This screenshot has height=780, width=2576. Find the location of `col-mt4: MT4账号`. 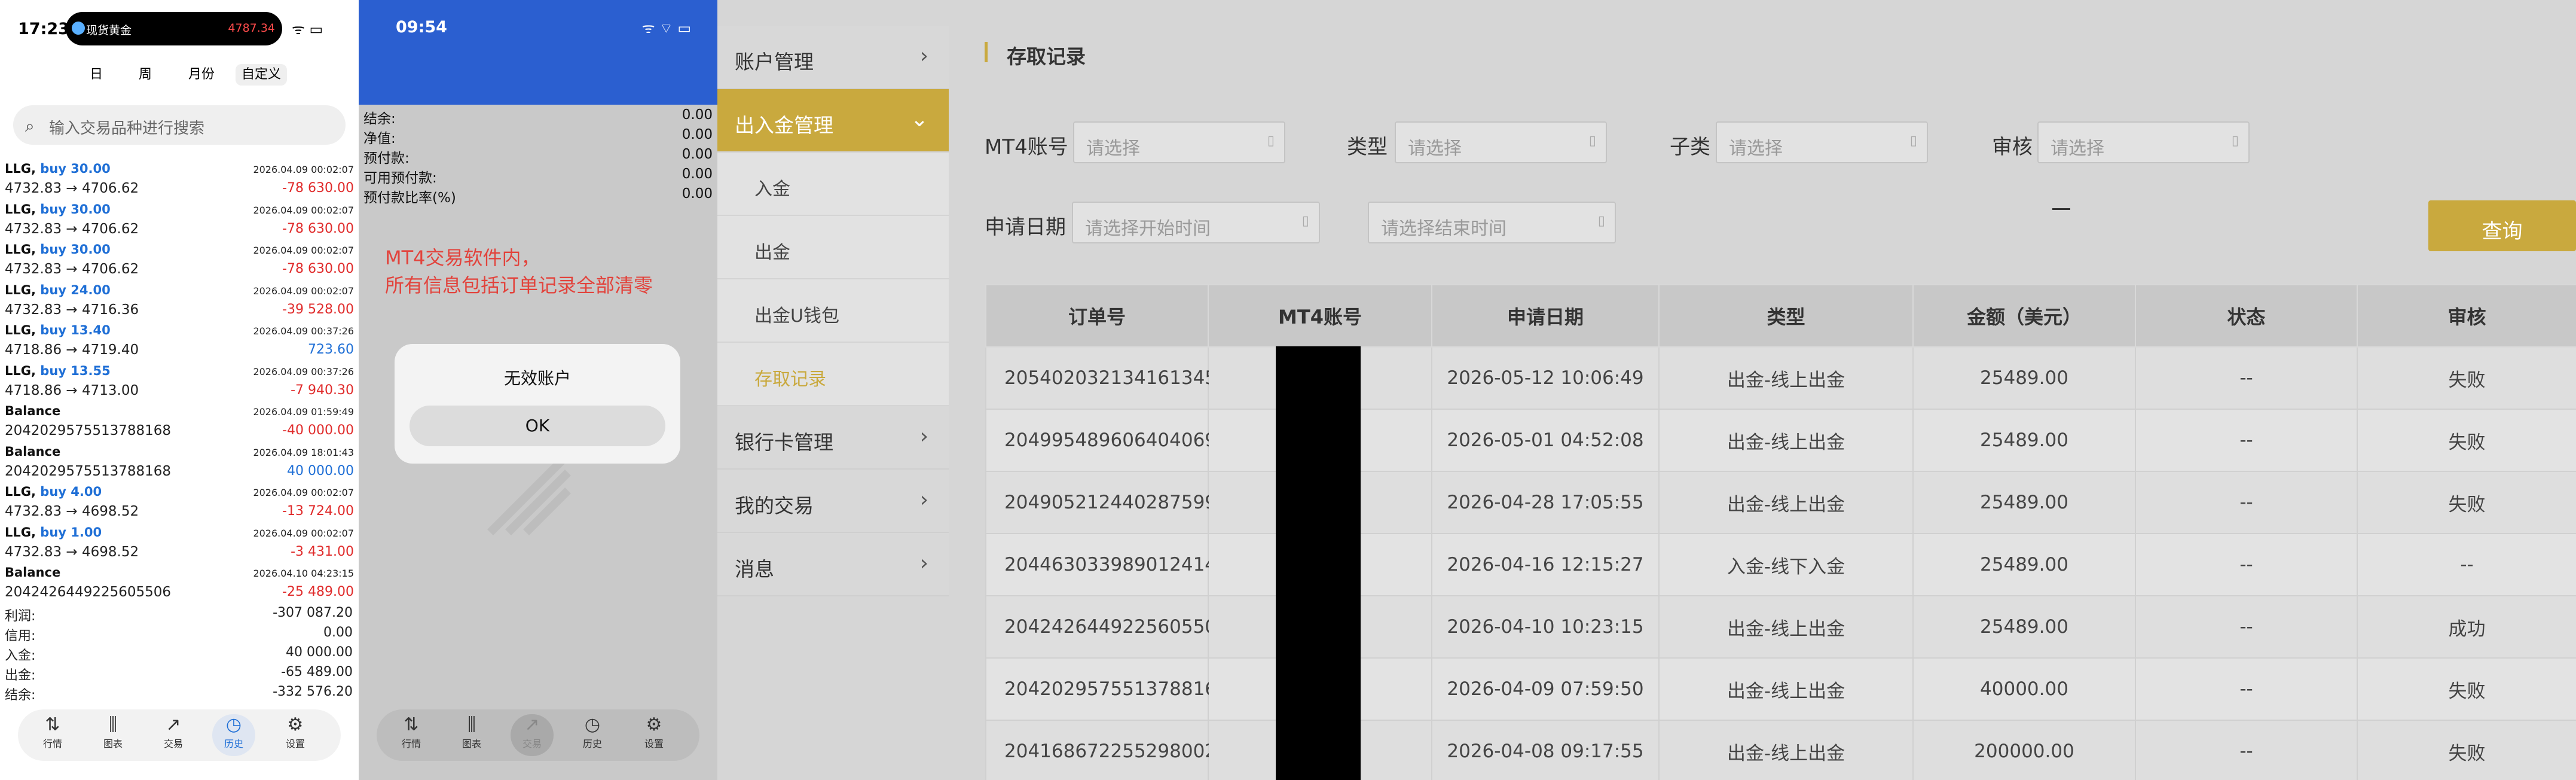

col-mt4: MT4账号 is located at coordinates (1320, 316).